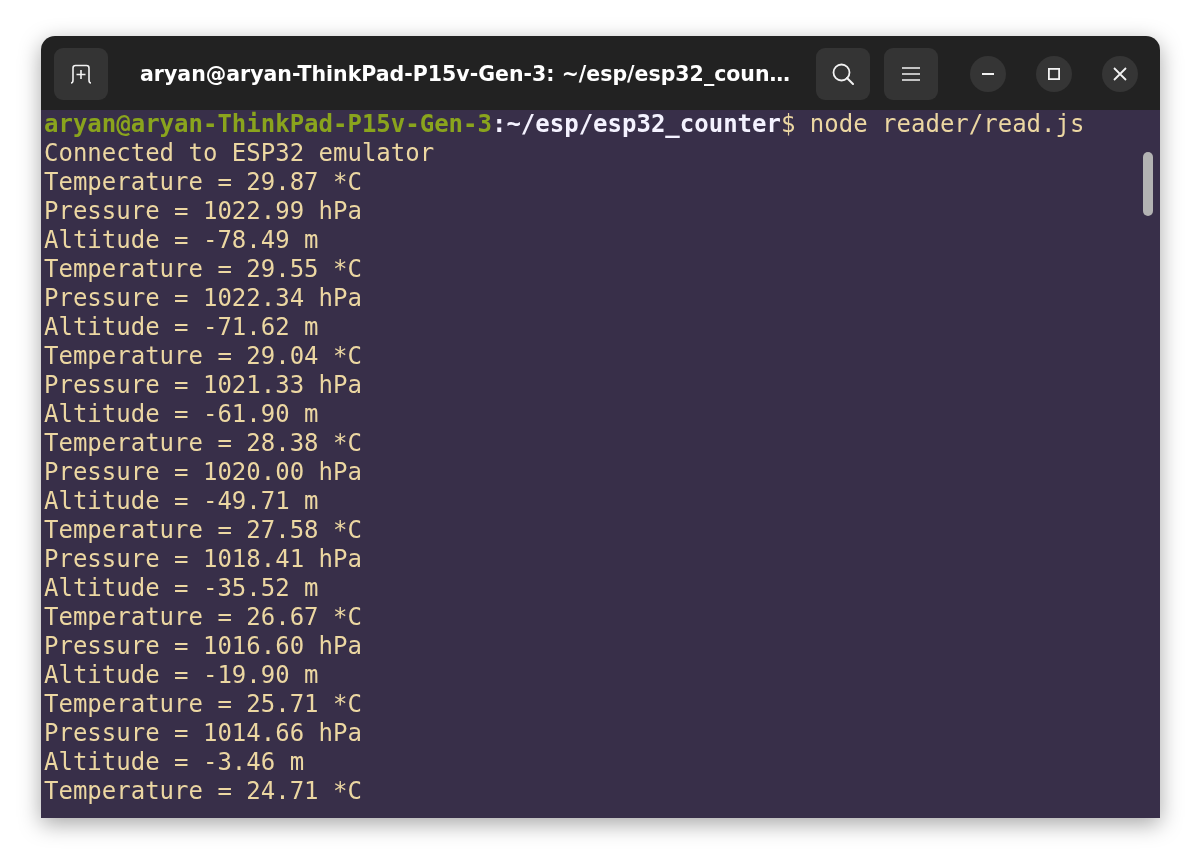  Describe the element at coordinates (203, 617) in the screenshot. I see `output-line: Temperature = 26.67 *C` at that location.